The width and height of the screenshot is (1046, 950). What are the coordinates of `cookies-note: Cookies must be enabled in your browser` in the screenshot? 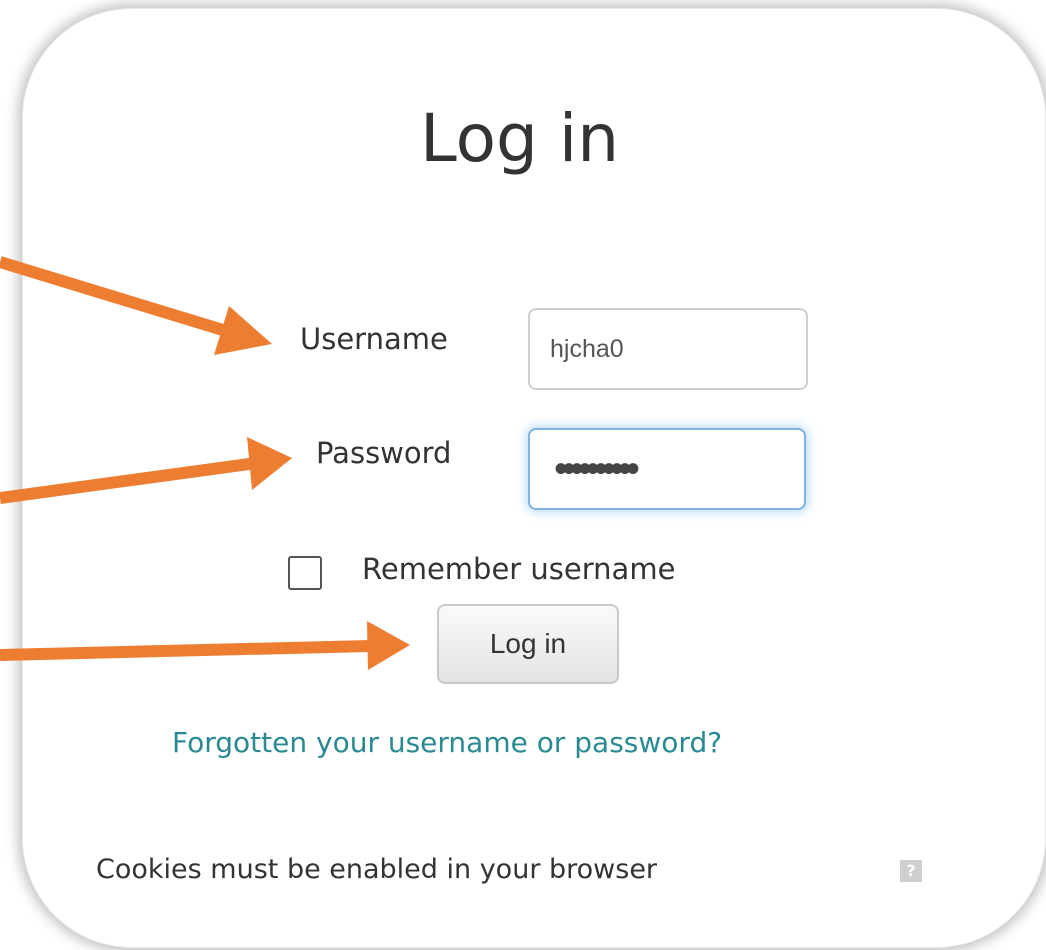 It's located at (377, 869).